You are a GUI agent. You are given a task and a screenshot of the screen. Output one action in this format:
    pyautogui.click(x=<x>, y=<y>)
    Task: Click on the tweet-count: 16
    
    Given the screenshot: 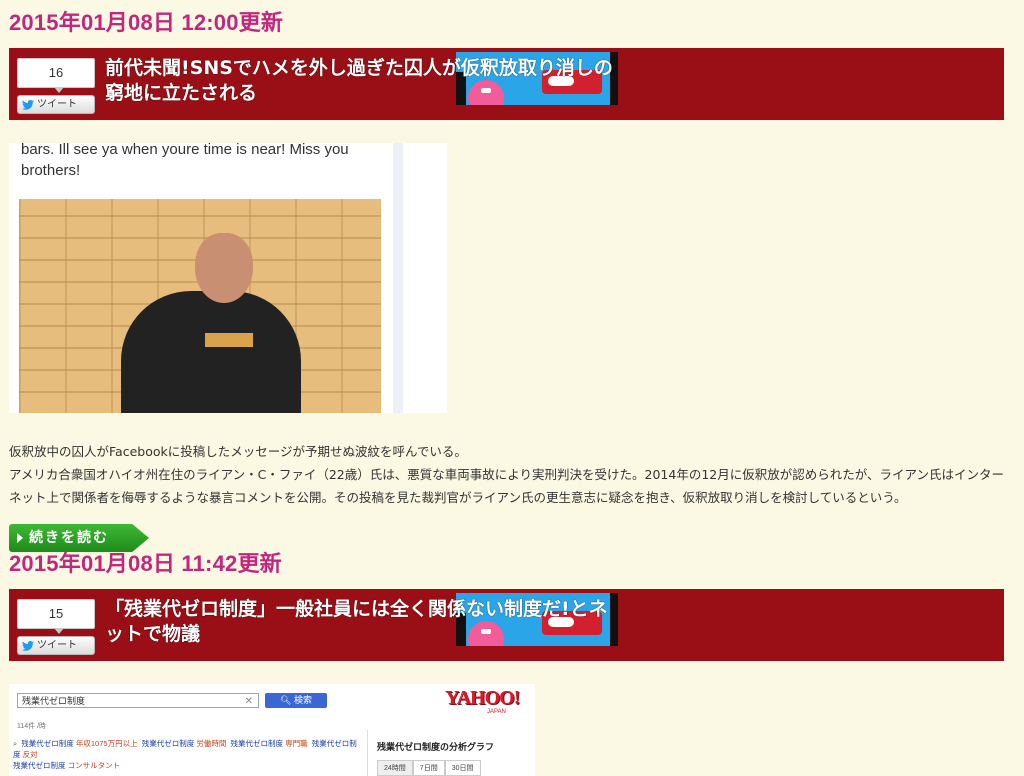 What is the action you would take?
    pyautogui.click(x=56, y=75)
    